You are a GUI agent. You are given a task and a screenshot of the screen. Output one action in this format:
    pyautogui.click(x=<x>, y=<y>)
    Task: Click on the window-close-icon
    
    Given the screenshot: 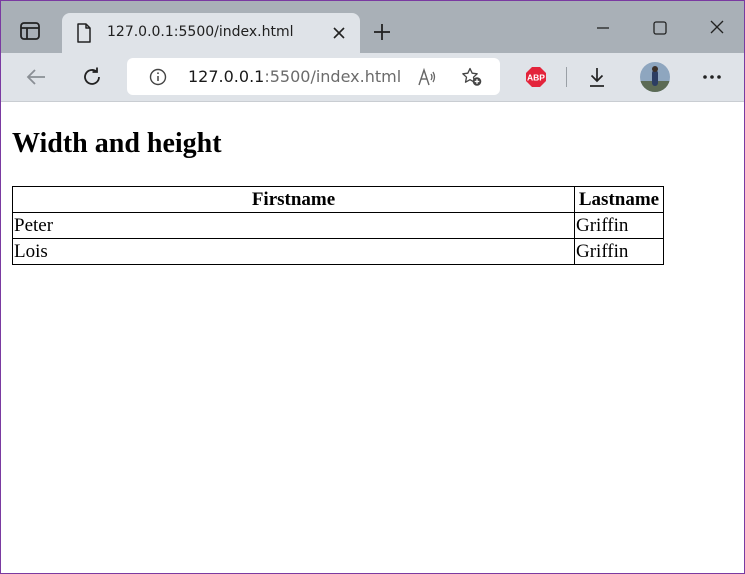 What is the action you would take?
    pyautogui.click(x=717, y=27)
    